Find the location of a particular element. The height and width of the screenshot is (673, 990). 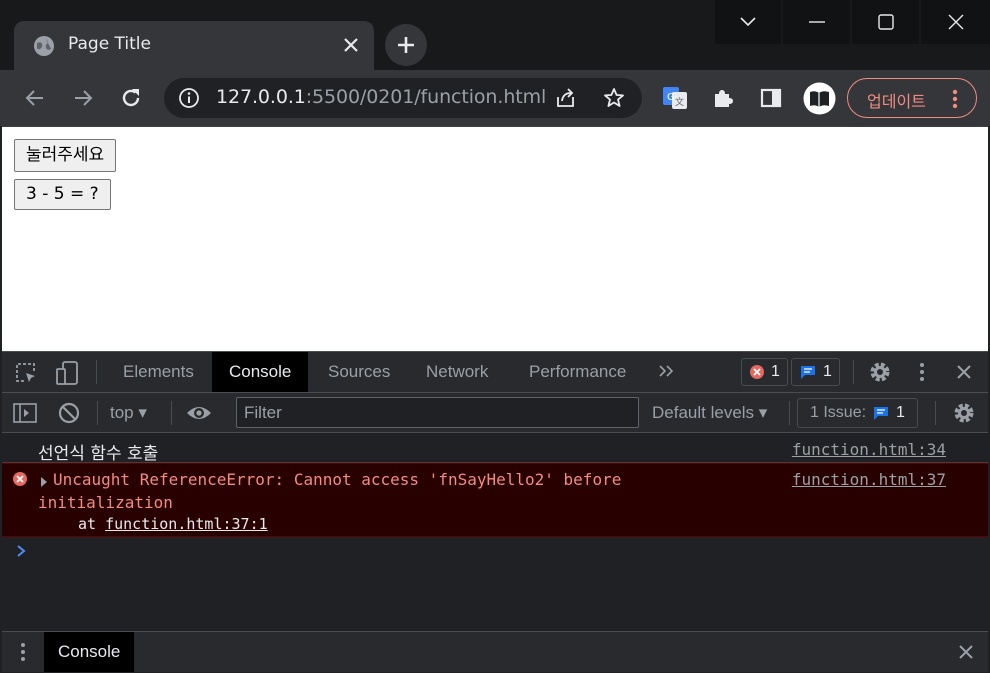

globe-icon is located at coordinates (44, 46).